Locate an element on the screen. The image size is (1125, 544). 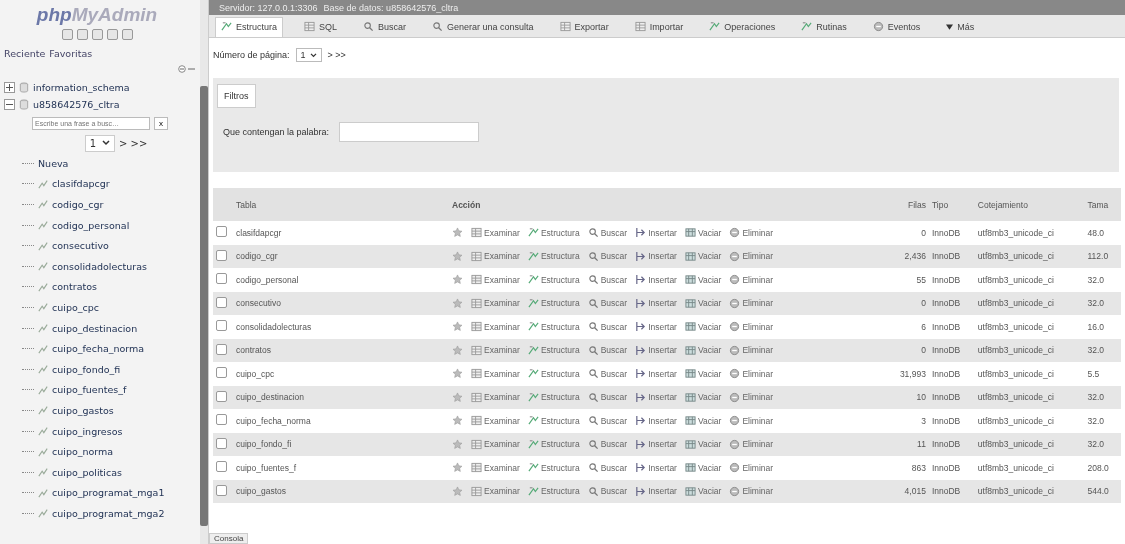
table-name: cuipo_gastos is located at coordinates (341, 491).